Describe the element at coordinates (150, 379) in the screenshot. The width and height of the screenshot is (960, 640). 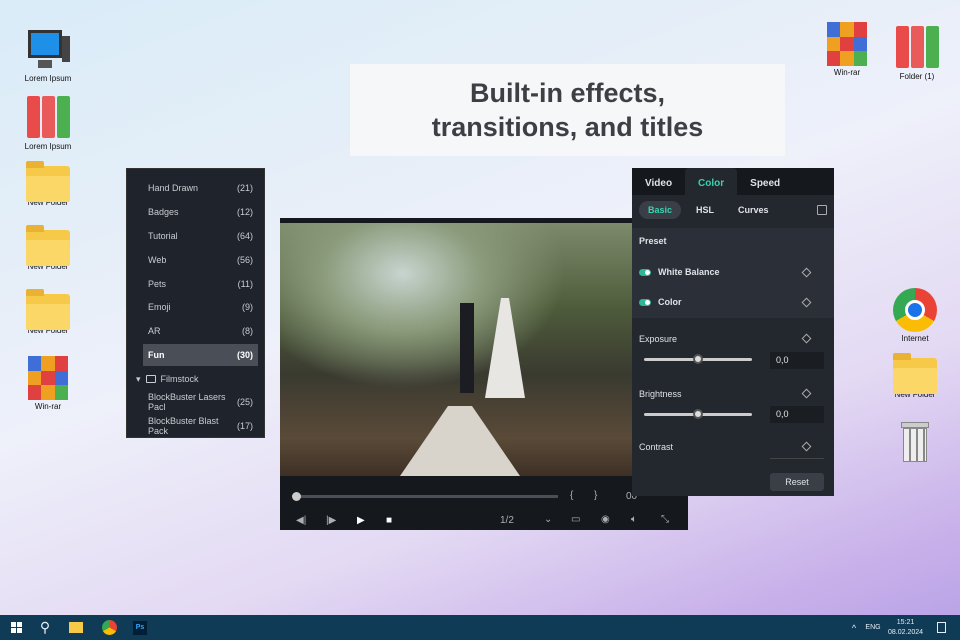
I see `folder-outline-icon` at that location.